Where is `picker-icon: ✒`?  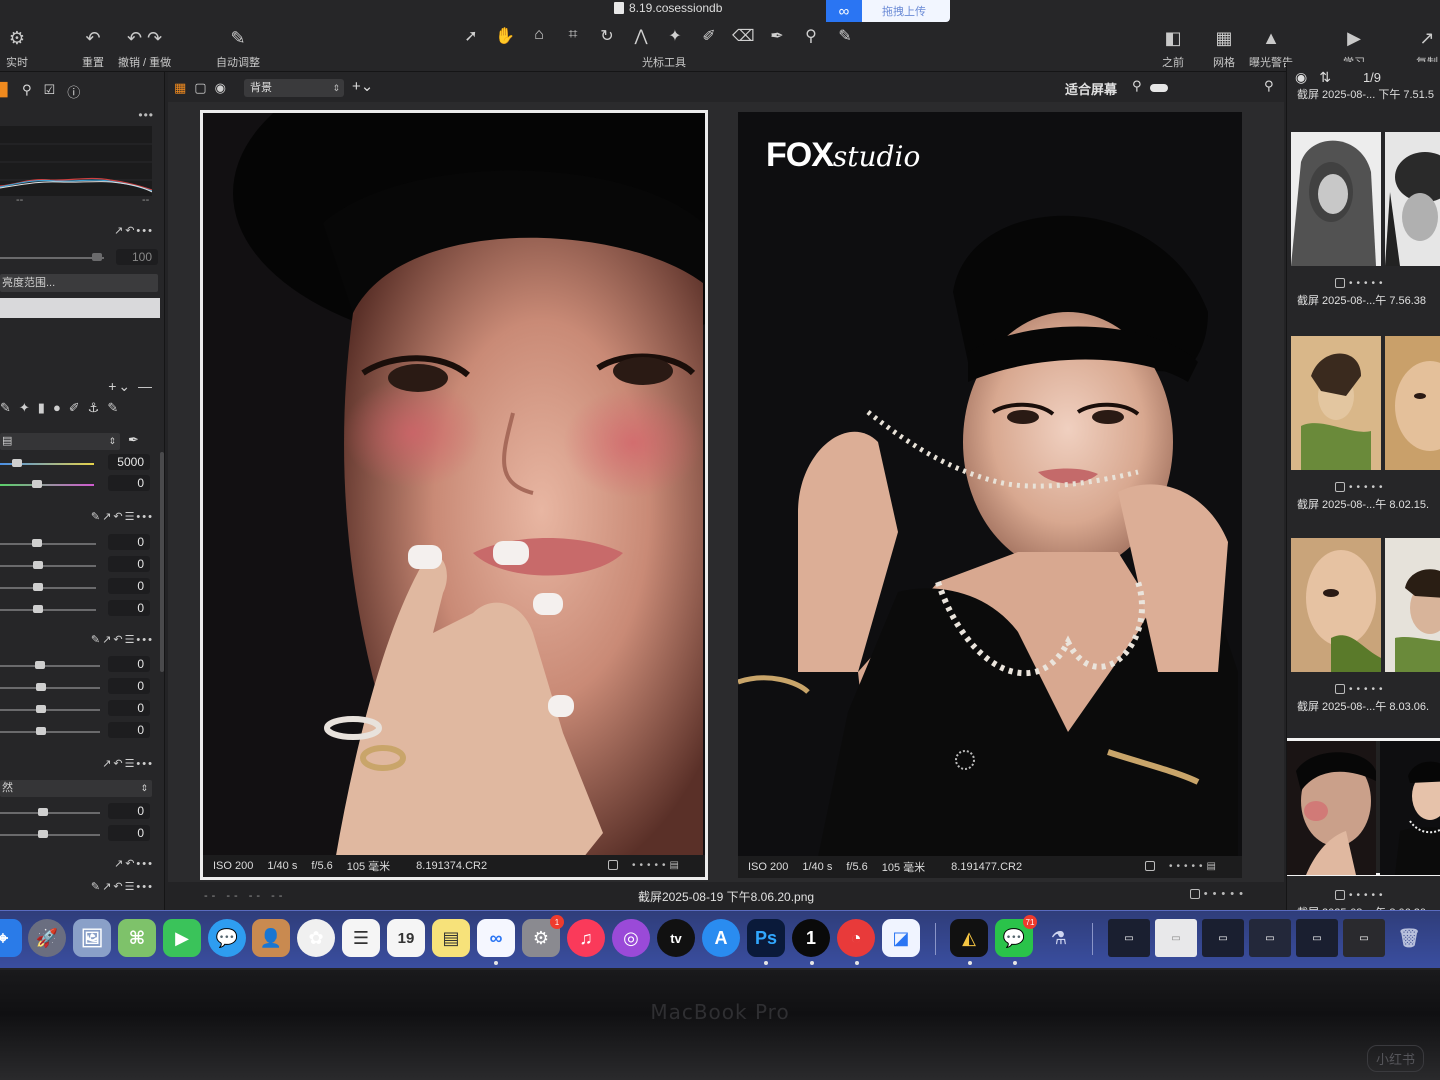
picker-icon: ✒ is located at coordinates (777, 36).